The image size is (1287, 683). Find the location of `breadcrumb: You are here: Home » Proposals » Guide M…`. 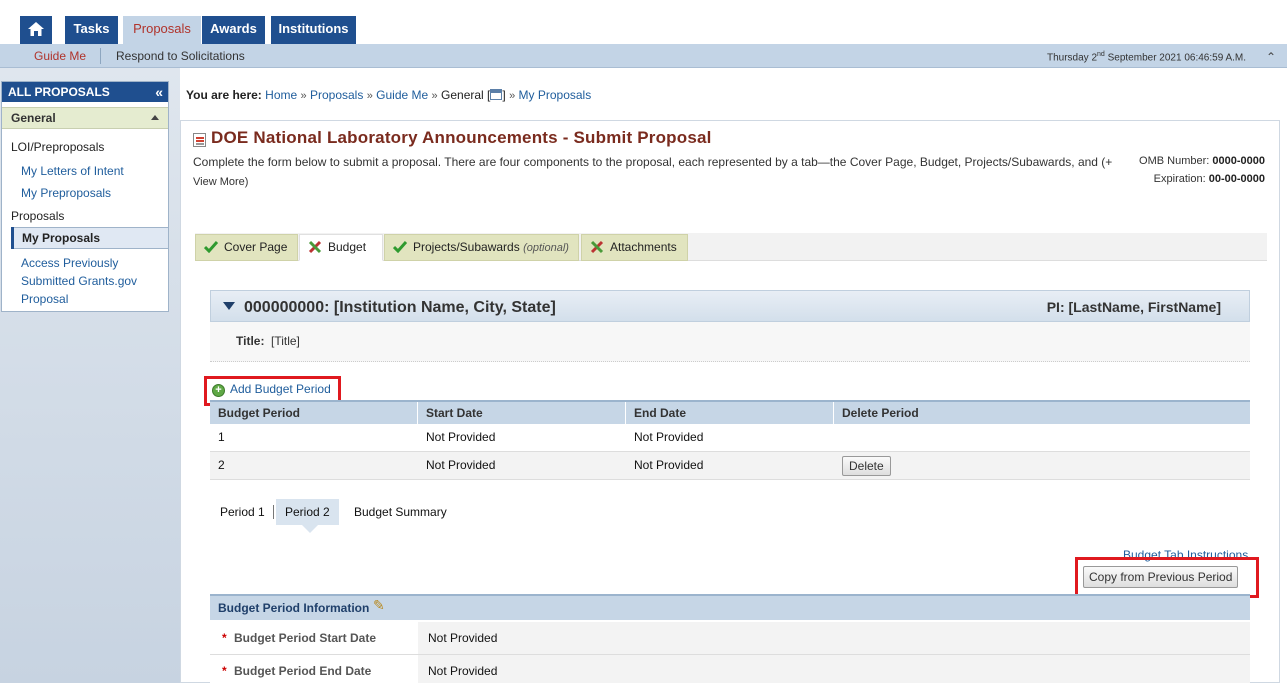

breadcrumb: You are here: Home » Proposals » Guide M… is located at coordinates (389, 95).